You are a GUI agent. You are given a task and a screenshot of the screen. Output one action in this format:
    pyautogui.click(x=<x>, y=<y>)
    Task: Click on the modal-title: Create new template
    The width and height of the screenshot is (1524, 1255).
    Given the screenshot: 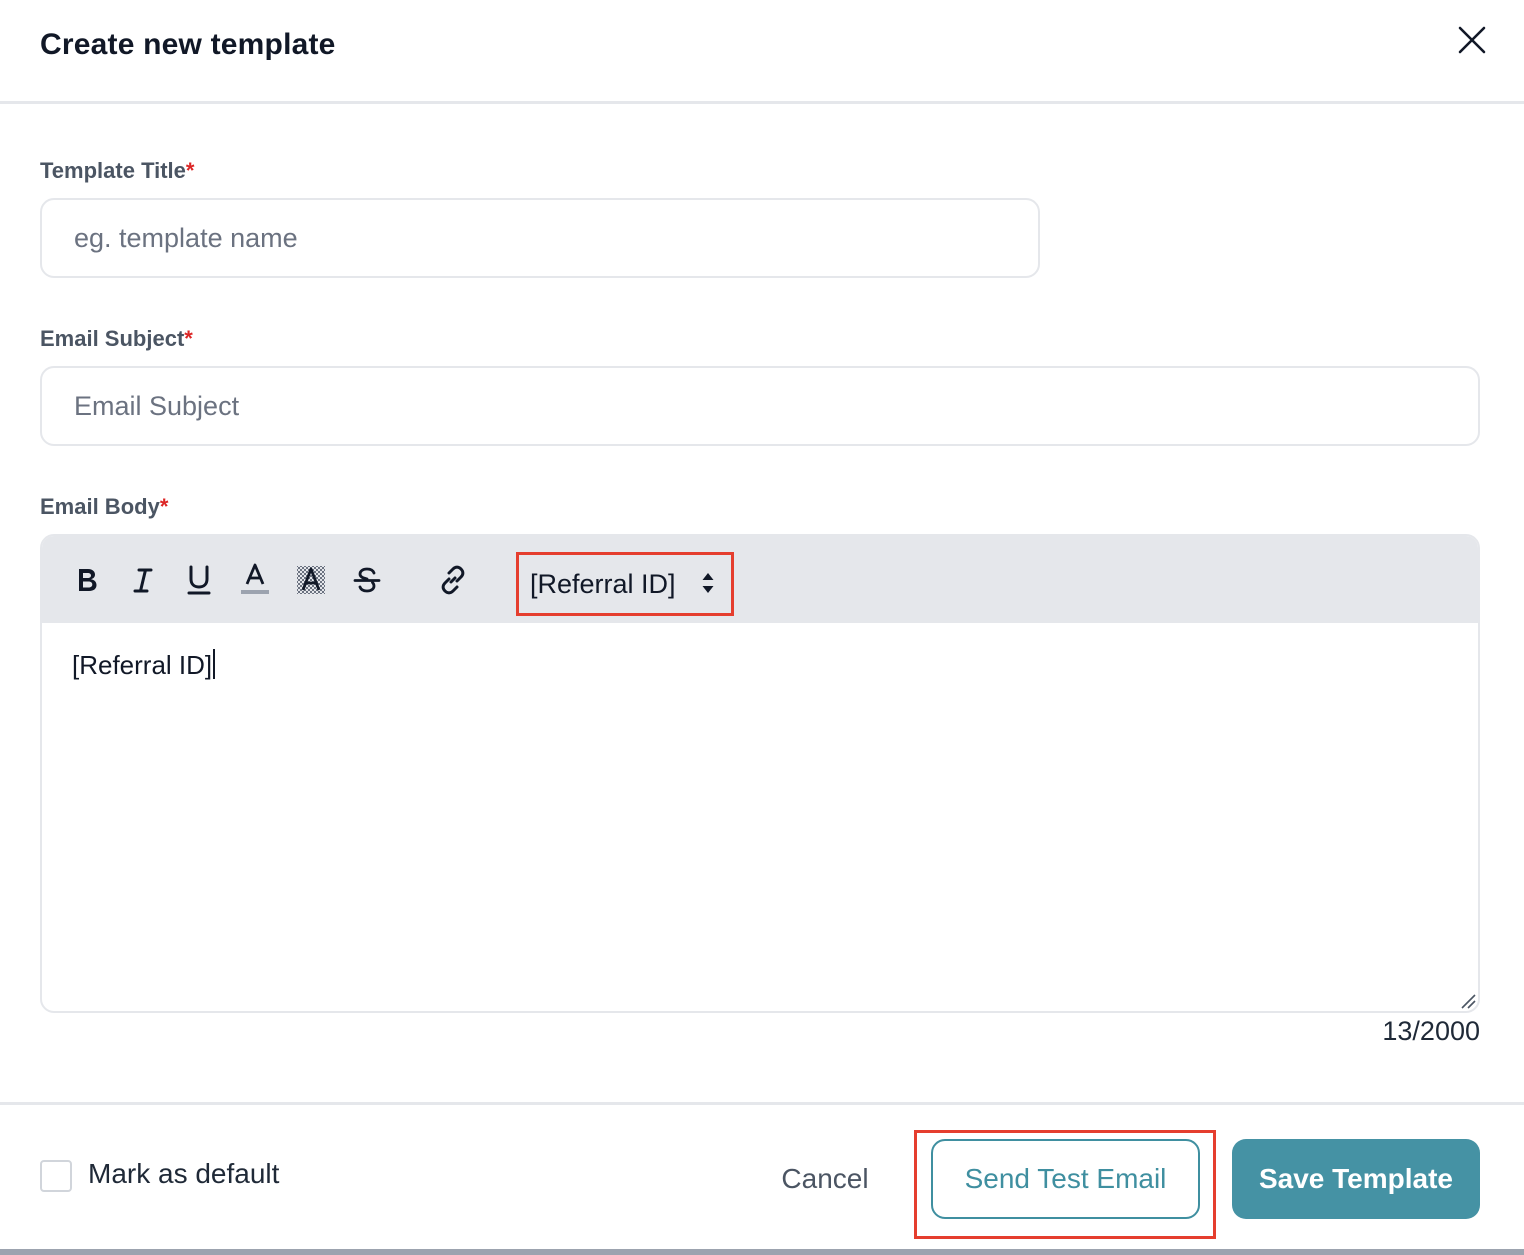 What is the action you would take?
    pyautogui.click(x=188, y=44)
    